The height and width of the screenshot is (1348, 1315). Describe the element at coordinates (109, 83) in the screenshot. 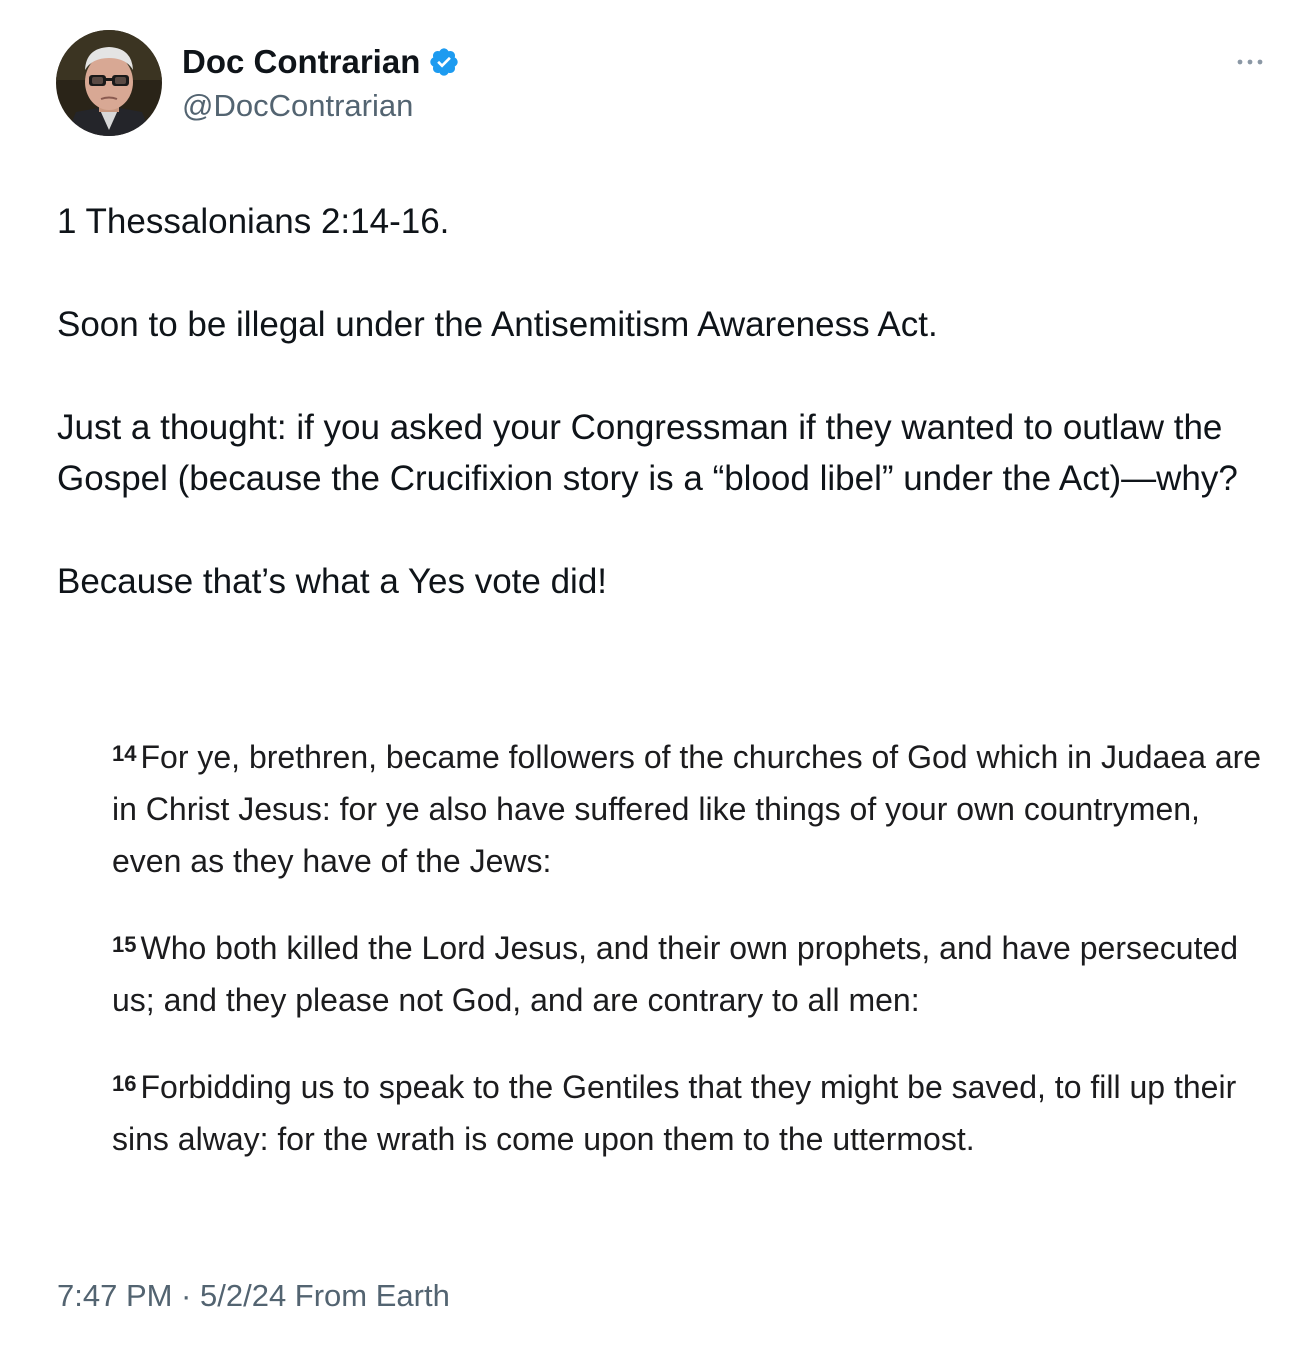

I see `avatar` at that location.